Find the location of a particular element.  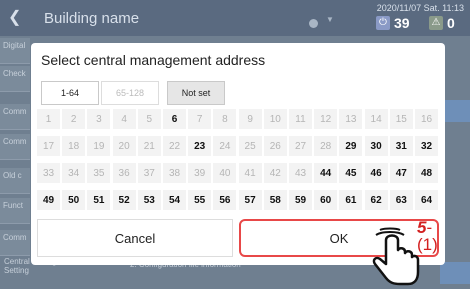

address-cell-22: 22 is located at coordinates (174, 146).